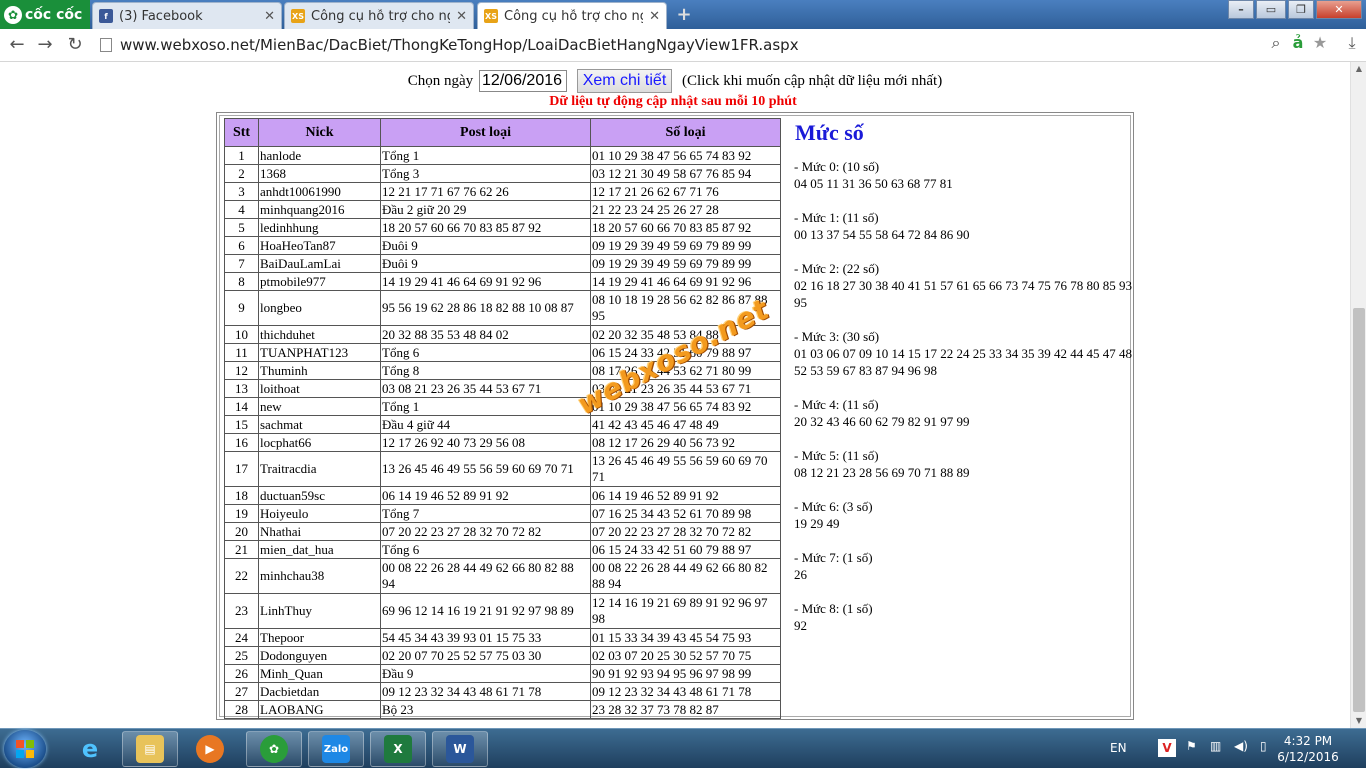 The image size is (1366, 769). Describe the element at coordinates (833, 506) in the screenshot. I see `level-label: - Mức 6: (3 số)` at that location.